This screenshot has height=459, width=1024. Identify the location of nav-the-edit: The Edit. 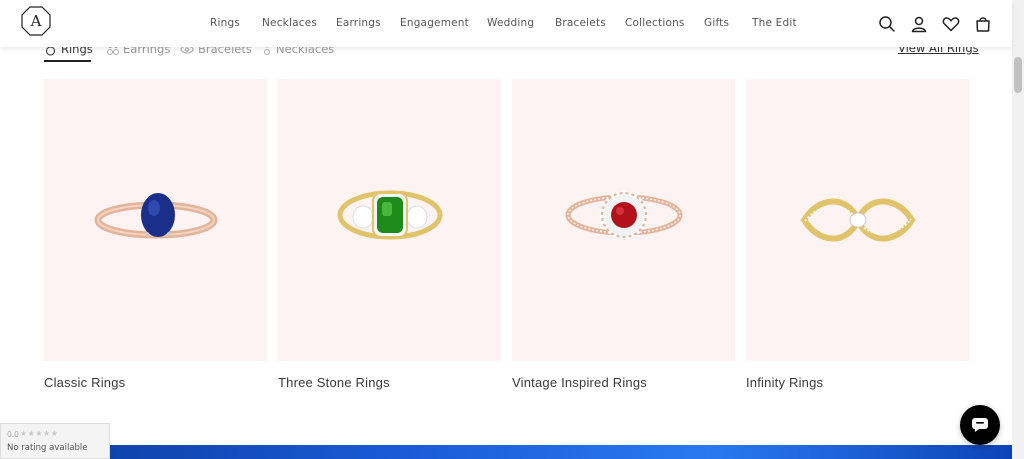
(774, 23).